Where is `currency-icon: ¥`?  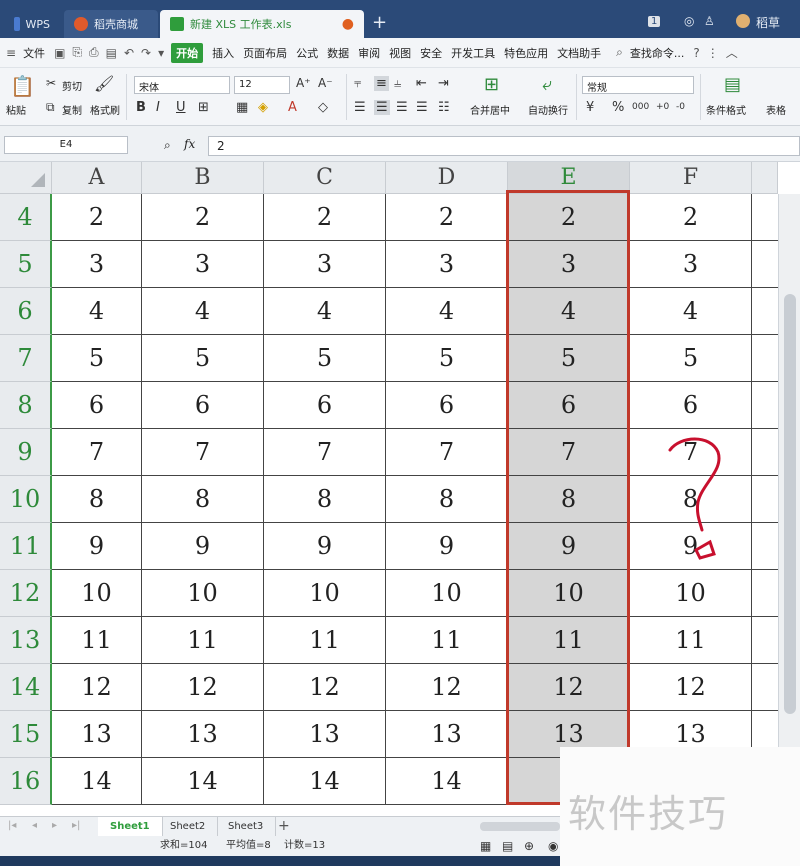
currency-icon: ¥ is located at coordinates (590, 107).